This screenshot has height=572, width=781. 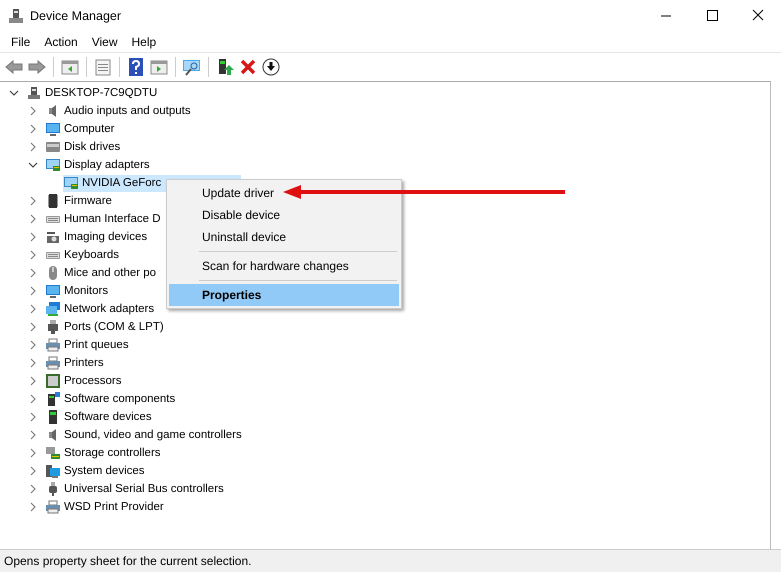 I want to click on menu-item: Properties, so click(x=284, y=295).